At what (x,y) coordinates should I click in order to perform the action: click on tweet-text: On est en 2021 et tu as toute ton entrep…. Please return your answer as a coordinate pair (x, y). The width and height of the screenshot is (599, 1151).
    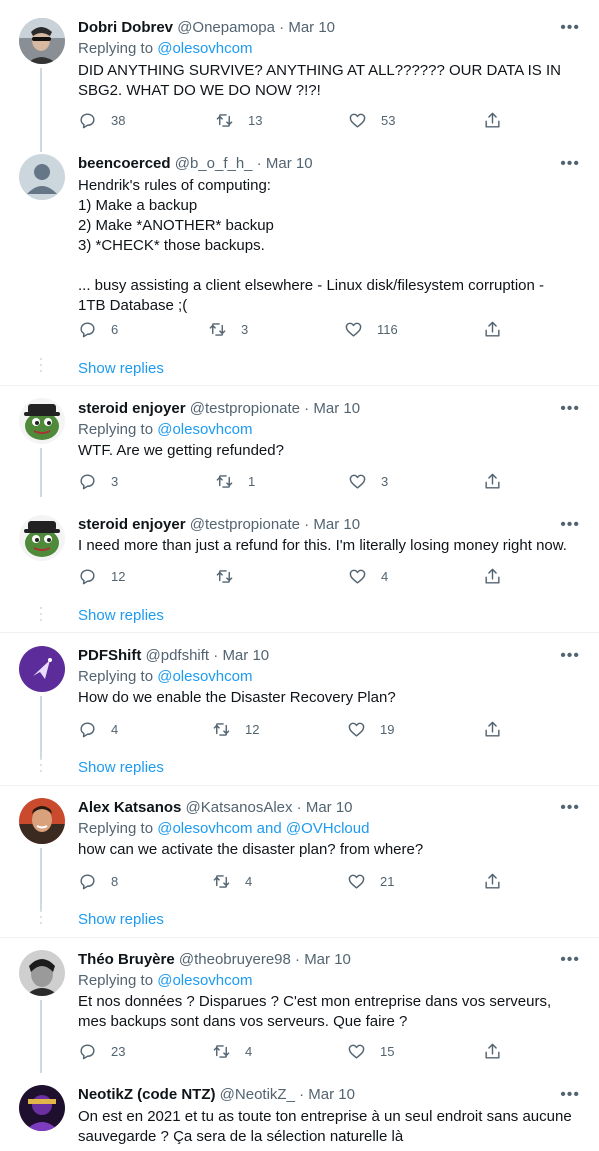
    Looking at the image, I should click on (330, 1127).